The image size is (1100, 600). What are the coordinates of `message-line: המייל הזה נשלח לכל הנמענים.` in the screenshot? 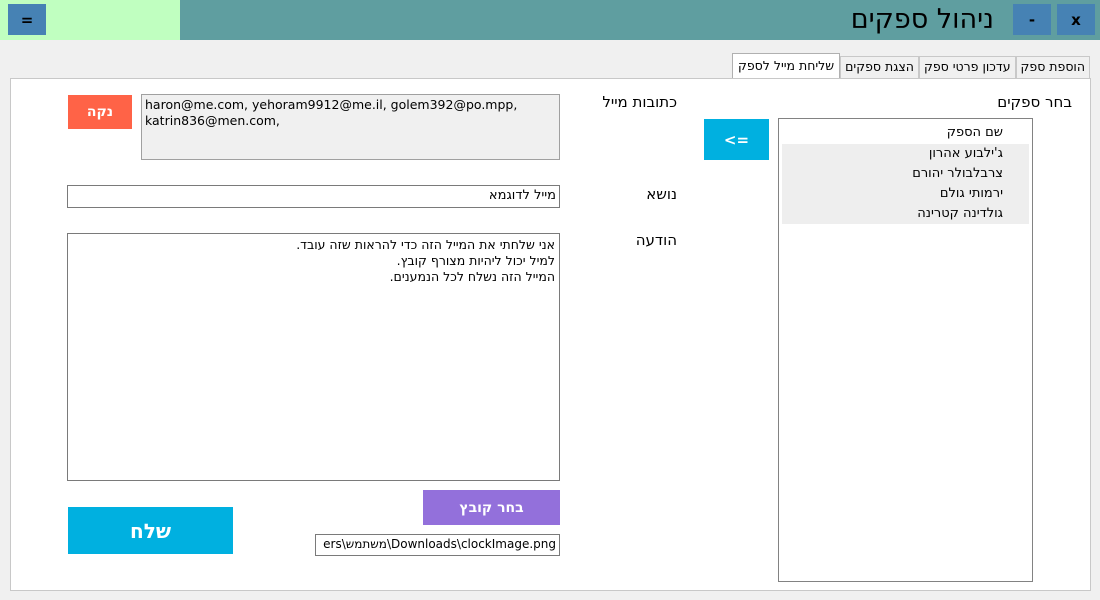 It's located at (472, 276).